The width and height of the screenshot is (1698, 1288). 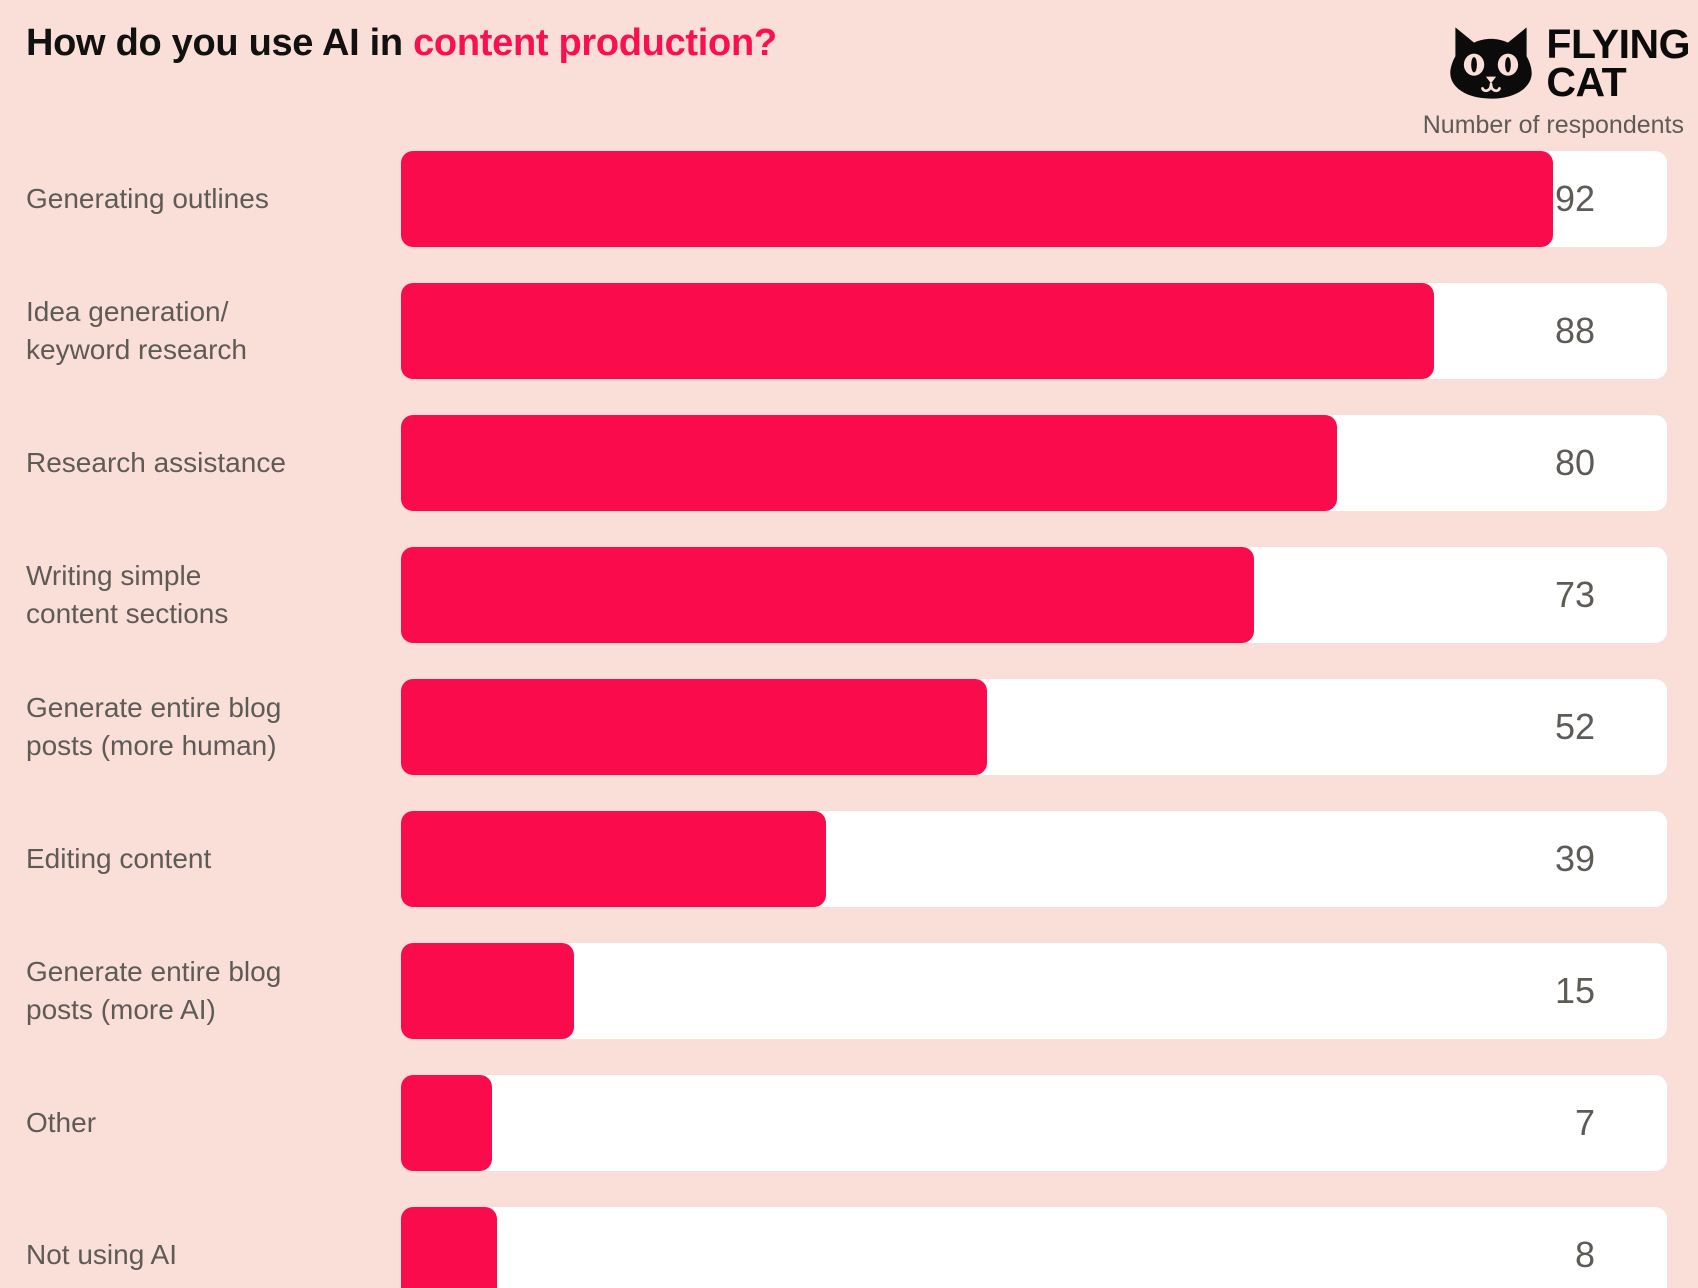 What do you see at coordinates (595, 43) in the screenshot?
I see `page-title-accent: content production?` at bounding box center [595, 43].